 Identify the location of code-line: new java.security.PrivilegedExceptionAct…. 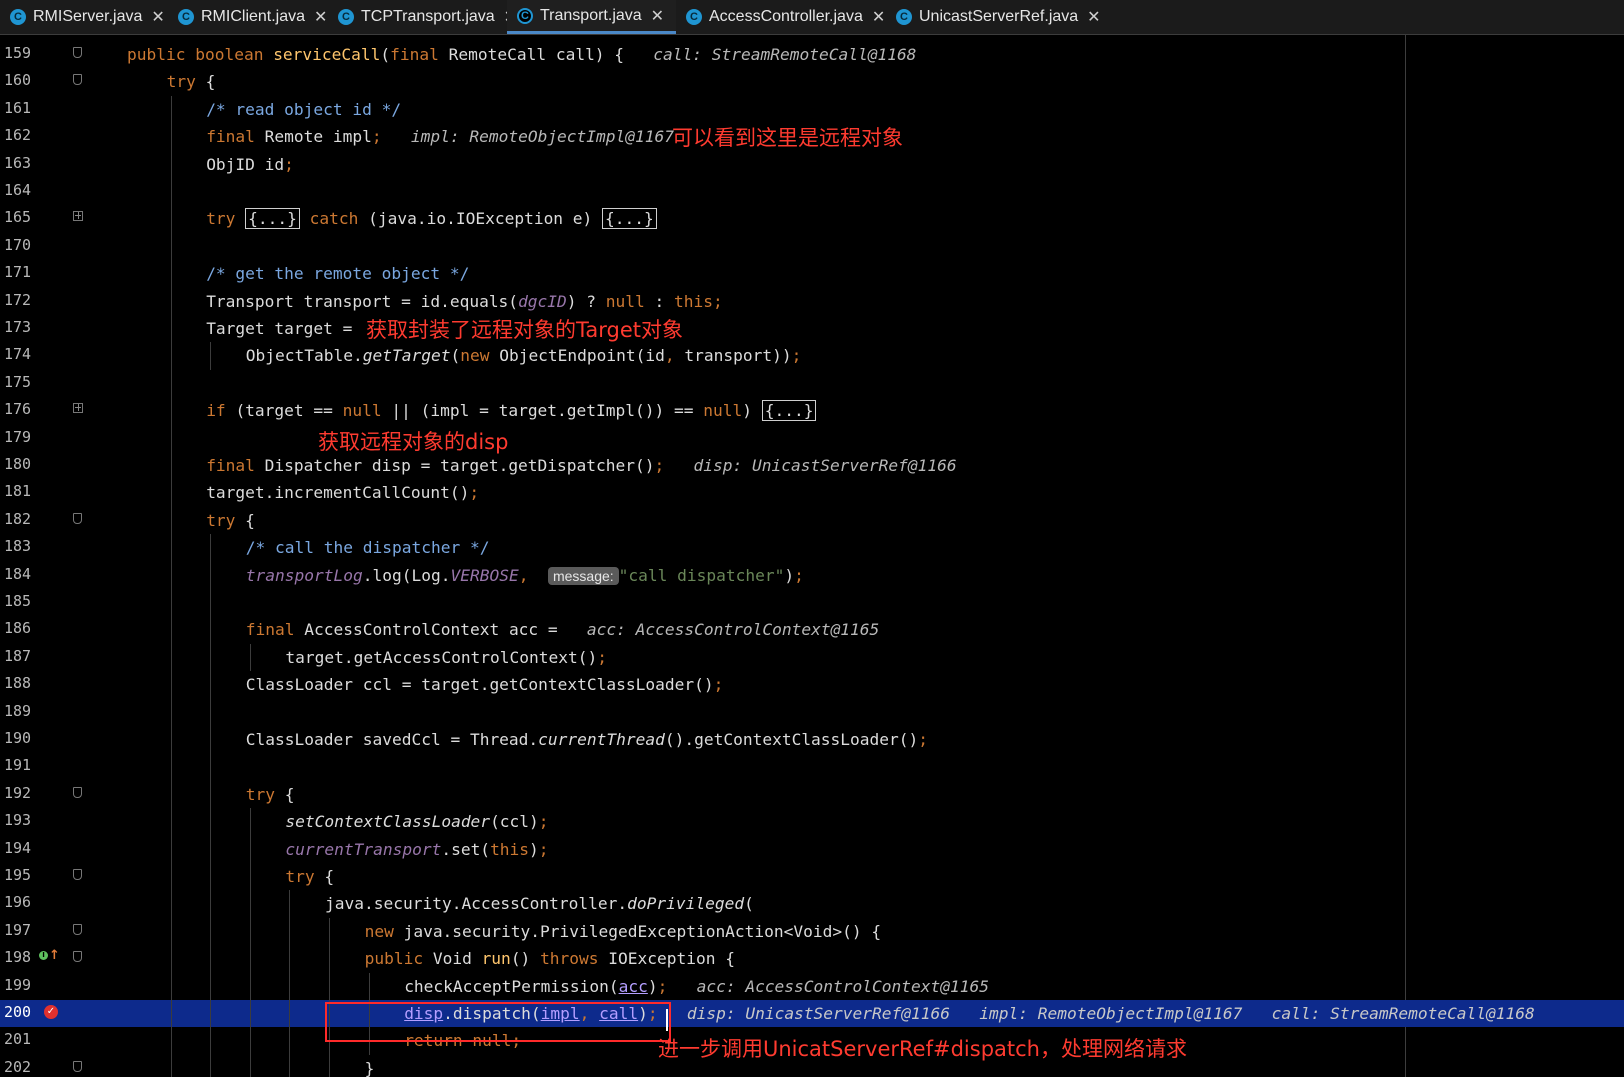
(871, 931).